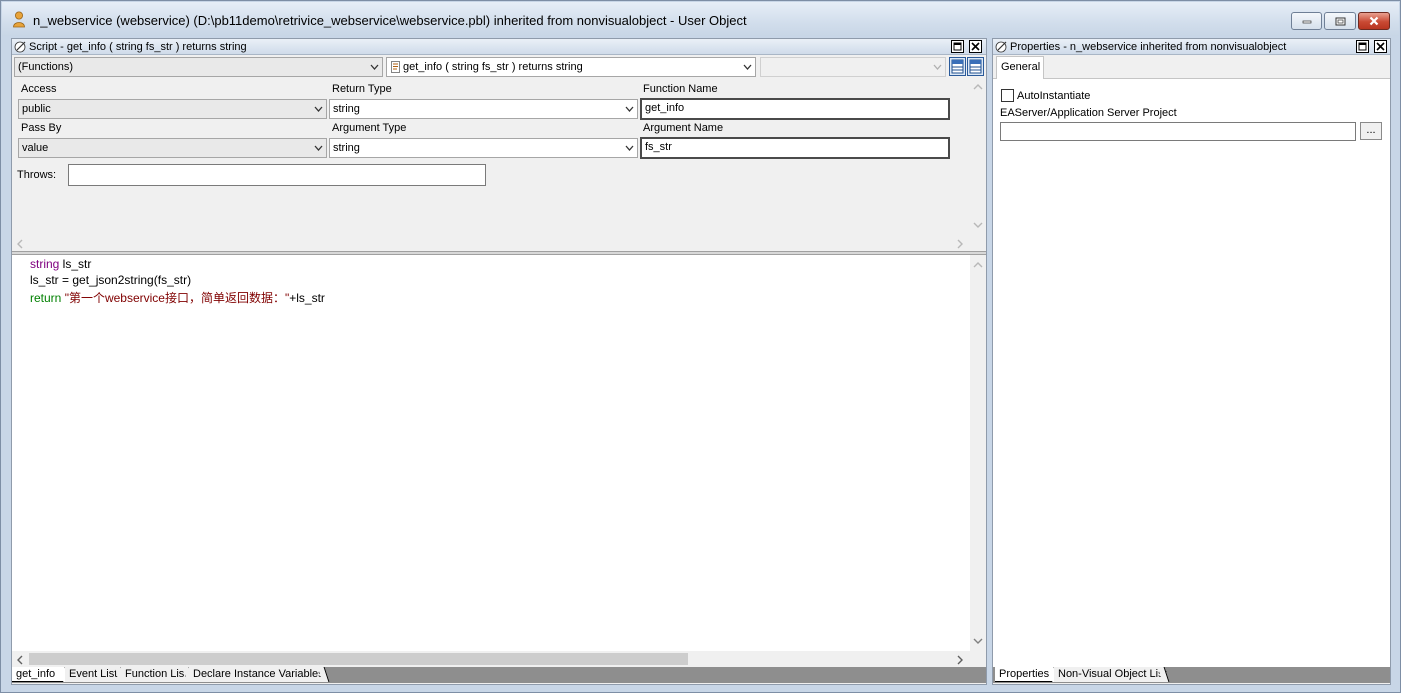  I want to click on close-window-button, so click(1374, 21).